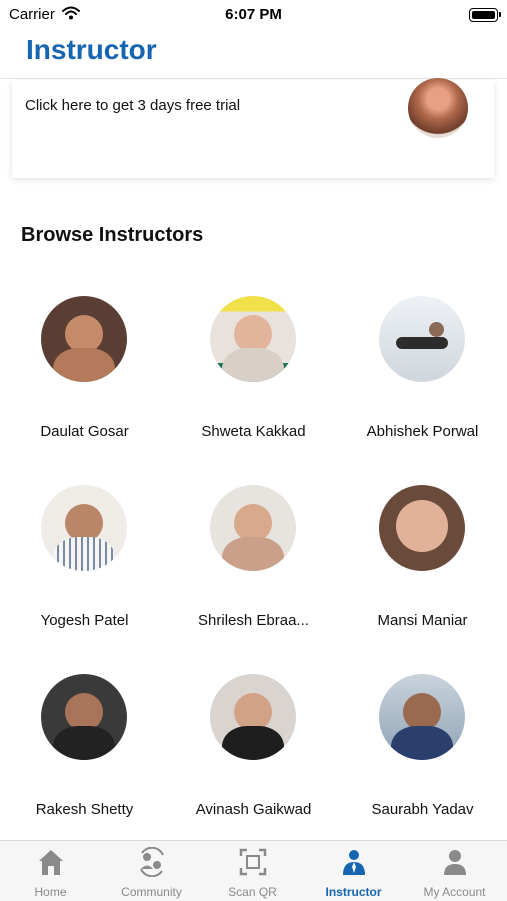 The width and height of the screenshot is (507, 901). What do you see at coordinates (84, 386) in the screenshot?
I see `instructor-card: Daulat Gosar` at bounding box center [84, 386].